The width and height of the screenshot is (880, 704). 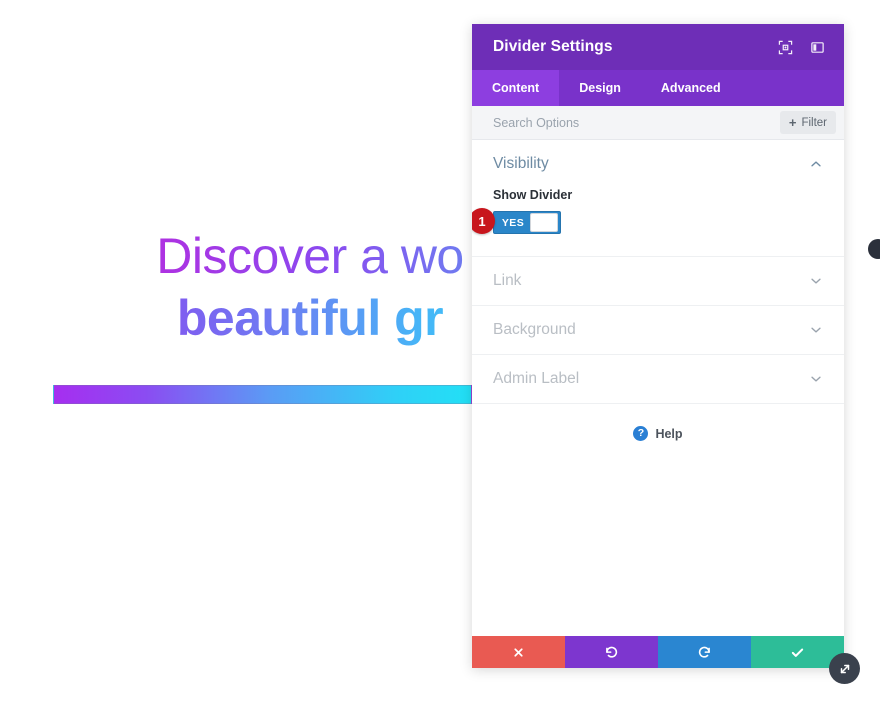 What do you see at coordinates (483, 221) in the screenshot?
I see `step-badge-1: 1` at bounding box center [483, 221].